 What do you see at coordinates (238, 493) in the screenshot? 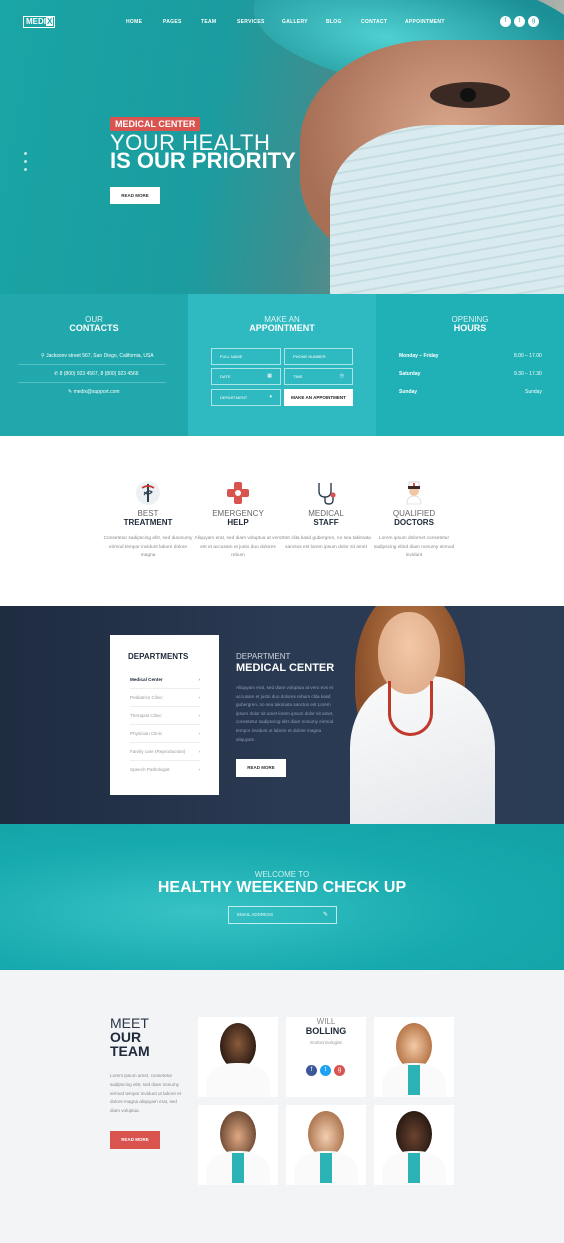
I see `medical-cross-icon` at bounding box center [238, 493].